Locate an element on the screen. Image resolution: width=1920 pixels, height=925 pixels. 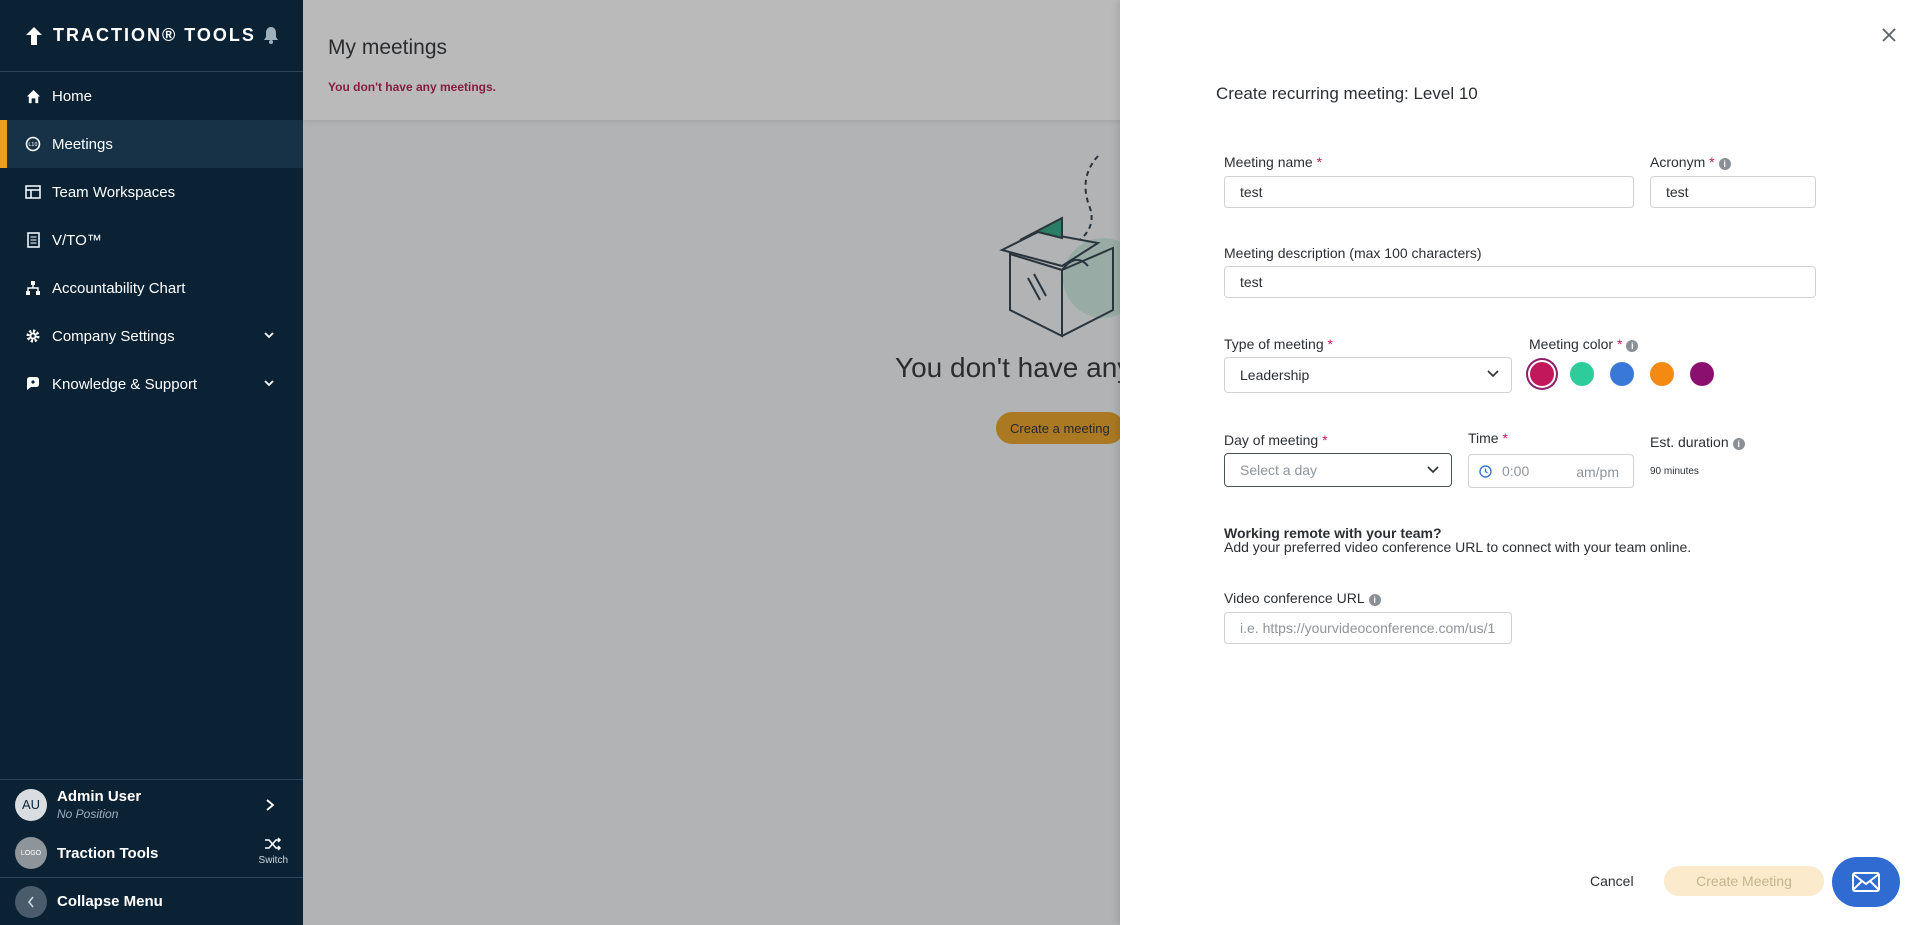
description-input is located at coordinates (1520, 282).